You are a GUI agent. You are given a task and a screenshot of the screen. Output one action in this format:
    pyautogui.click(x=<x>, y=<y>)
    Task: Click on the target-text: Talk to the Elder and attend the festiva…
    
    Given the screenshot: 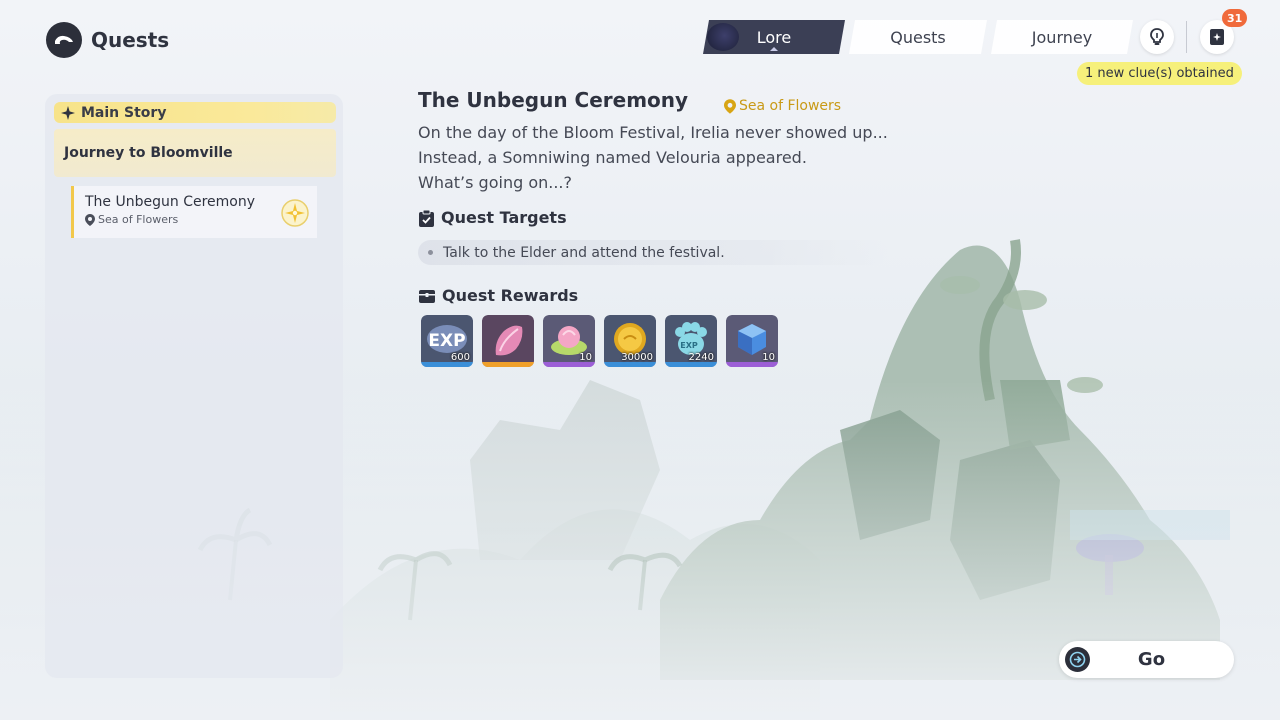 What is the action you would take?
    pyautogui.click(x=584, y=252)
    